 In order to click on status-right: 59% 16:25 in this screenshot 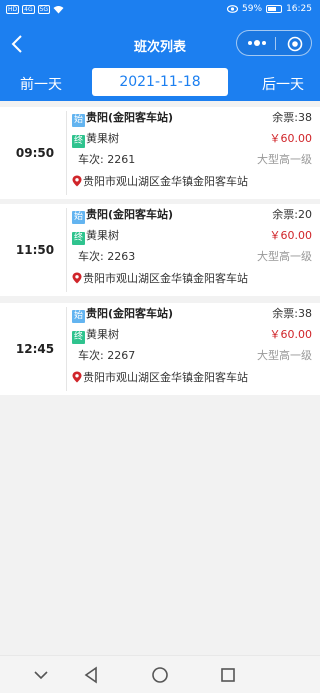, I will do `click(269, 9)`.